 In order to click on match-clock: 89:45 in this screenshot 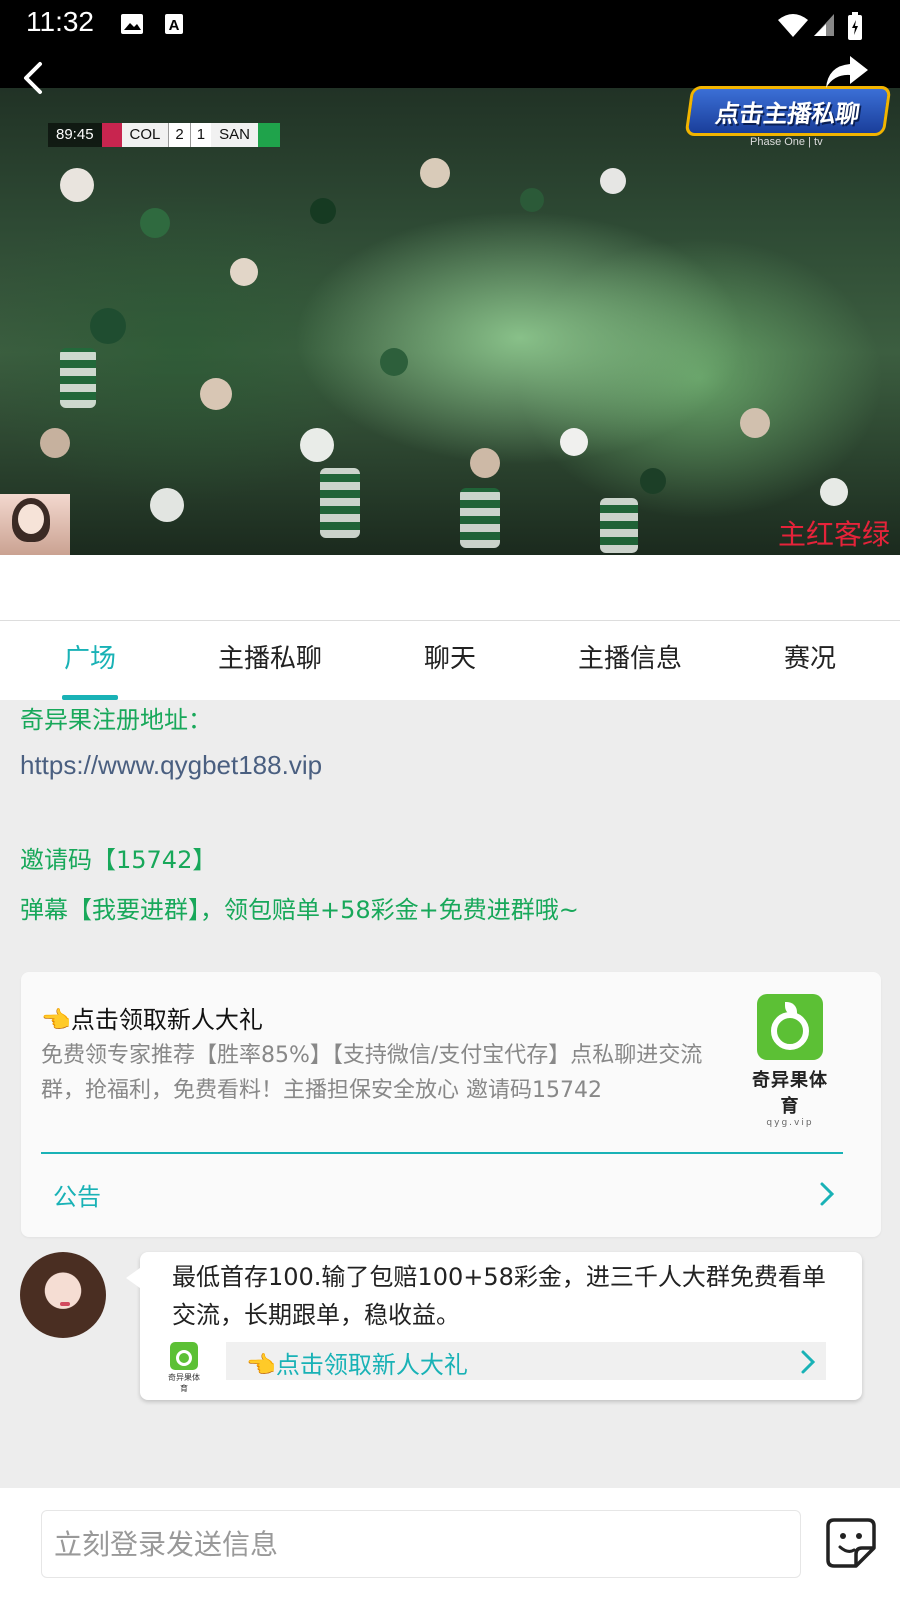, I will do `click(75, 135)`.